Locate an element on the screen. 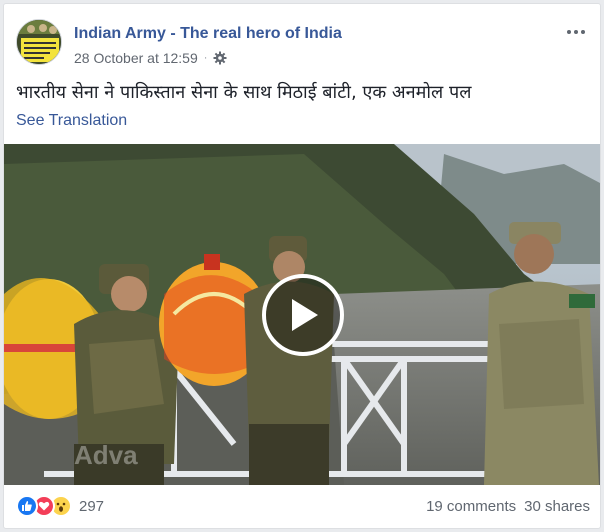  page-name-link: Indian Army - The real hero of India is located at coordinates (208, 34).